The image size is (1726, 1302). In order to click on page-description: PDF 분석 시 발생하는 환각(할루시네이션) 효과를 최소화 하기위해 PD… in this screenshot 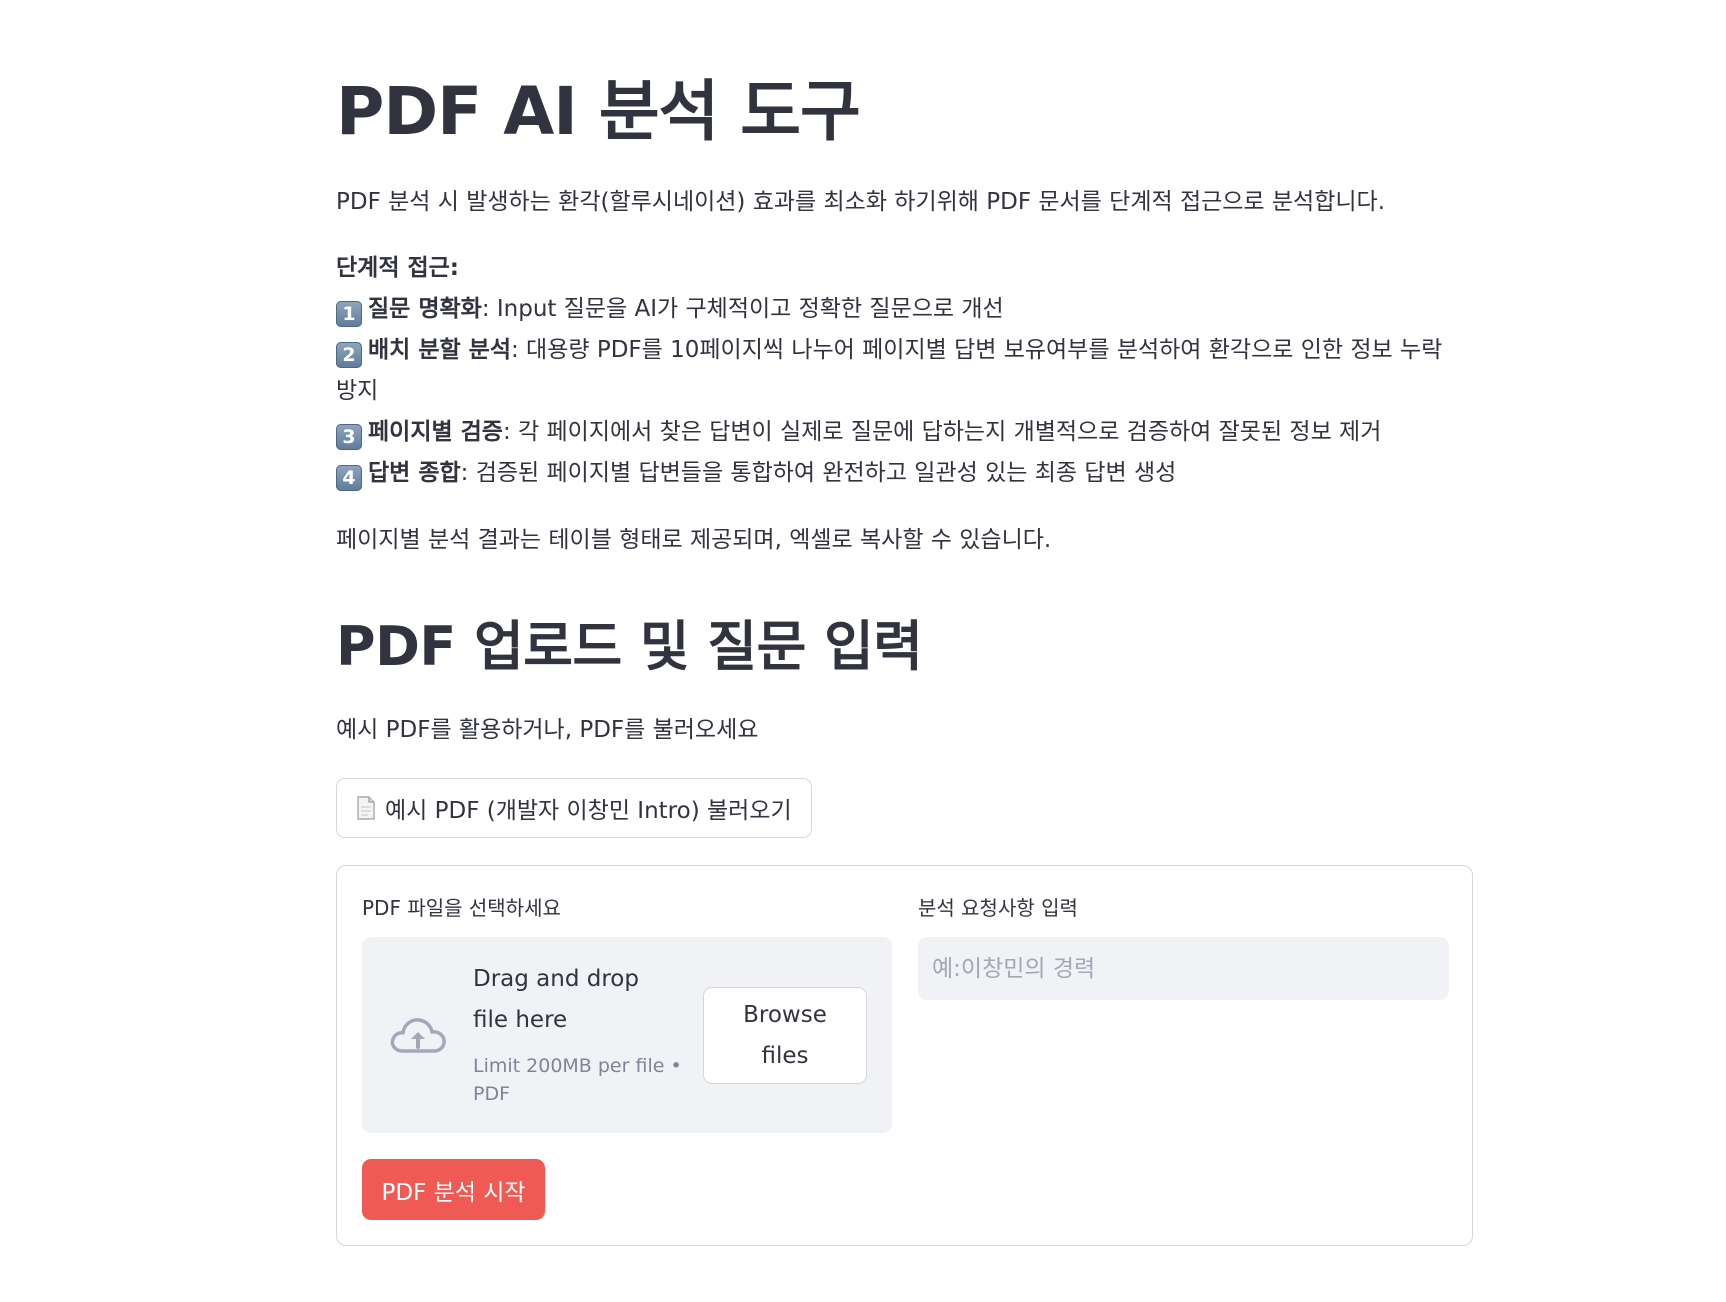, I will do `click(861, 202)`.